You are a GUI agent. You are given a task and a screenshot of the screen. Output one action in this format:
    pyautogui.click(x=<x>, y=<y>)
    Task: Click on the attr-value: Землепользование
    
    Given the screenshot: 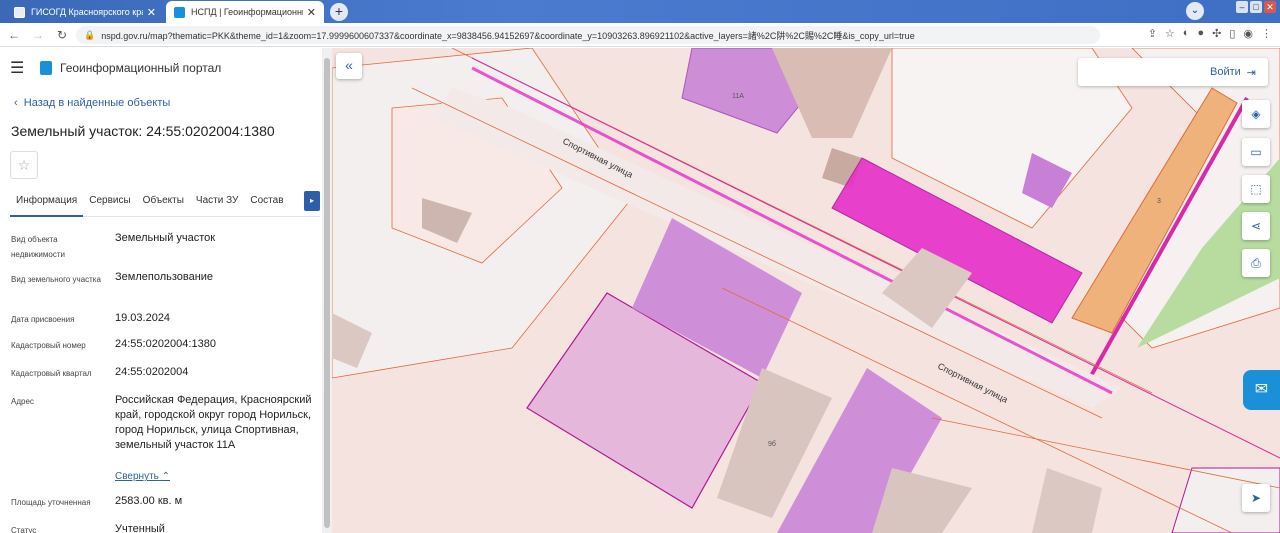 What is the action you would take?
    pyautogui.click(x=164, y=277)
    